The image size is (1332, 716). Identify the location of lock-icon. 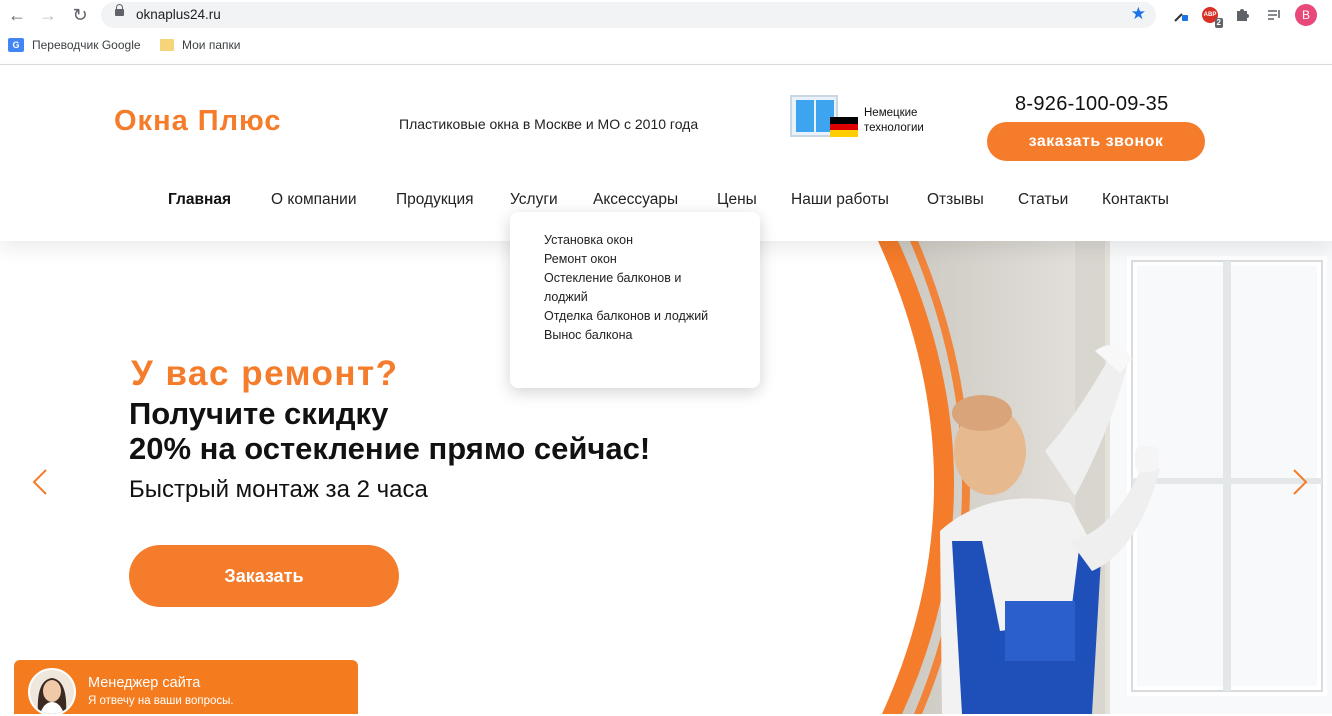
(119, 10).